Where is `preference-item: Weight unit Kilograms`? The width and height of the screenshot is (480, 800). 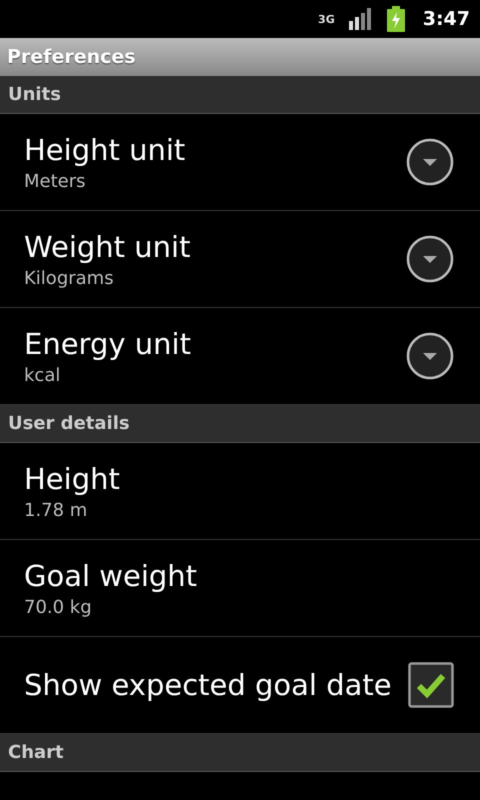 preference-item: Weight unit Kilograms is located at coordinates (240, 259).